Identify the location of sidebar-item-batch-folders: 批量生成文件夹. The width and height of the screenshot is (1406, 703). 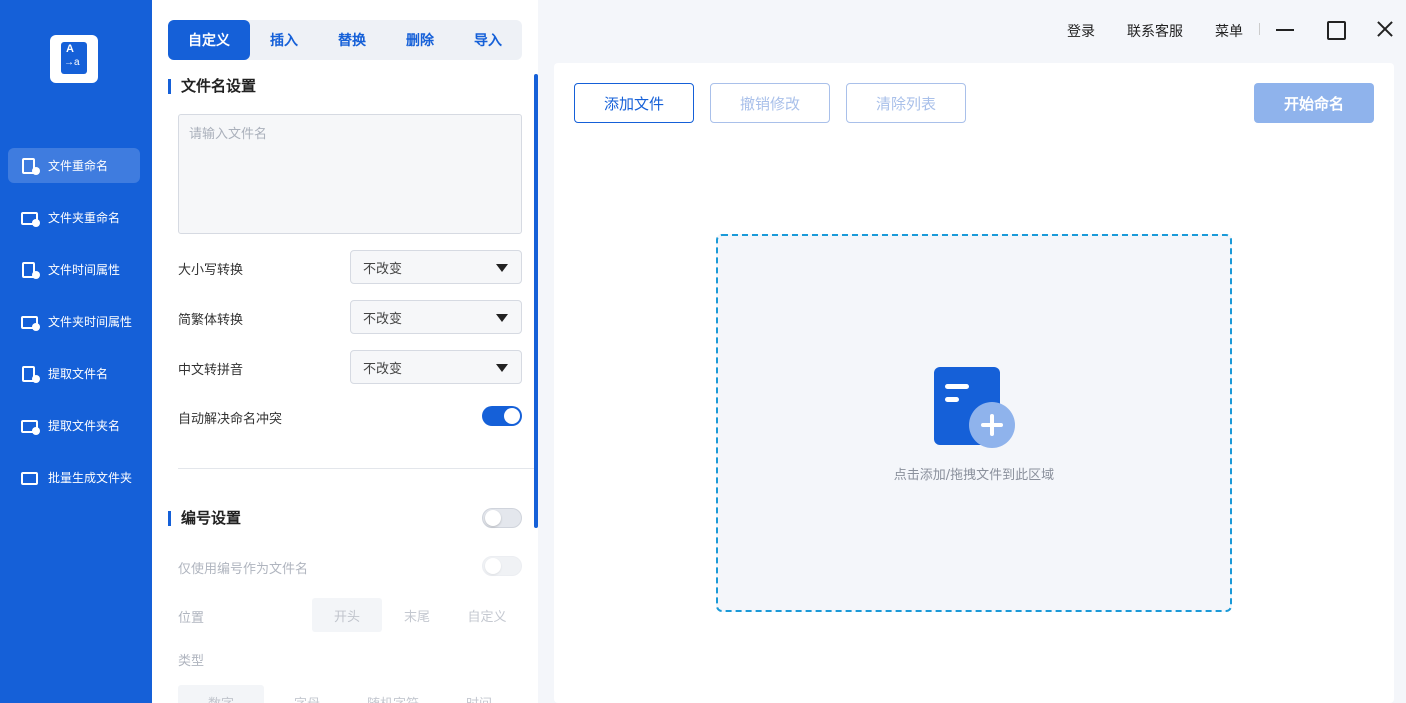
(74, 477).